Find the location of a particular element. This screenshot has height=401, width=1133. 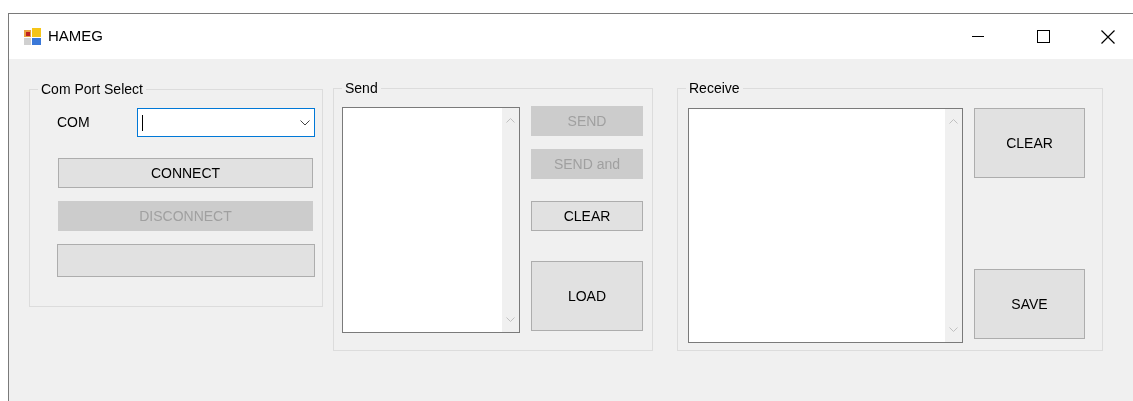

push-button: SAVE is located at coordinates (1029, 304).